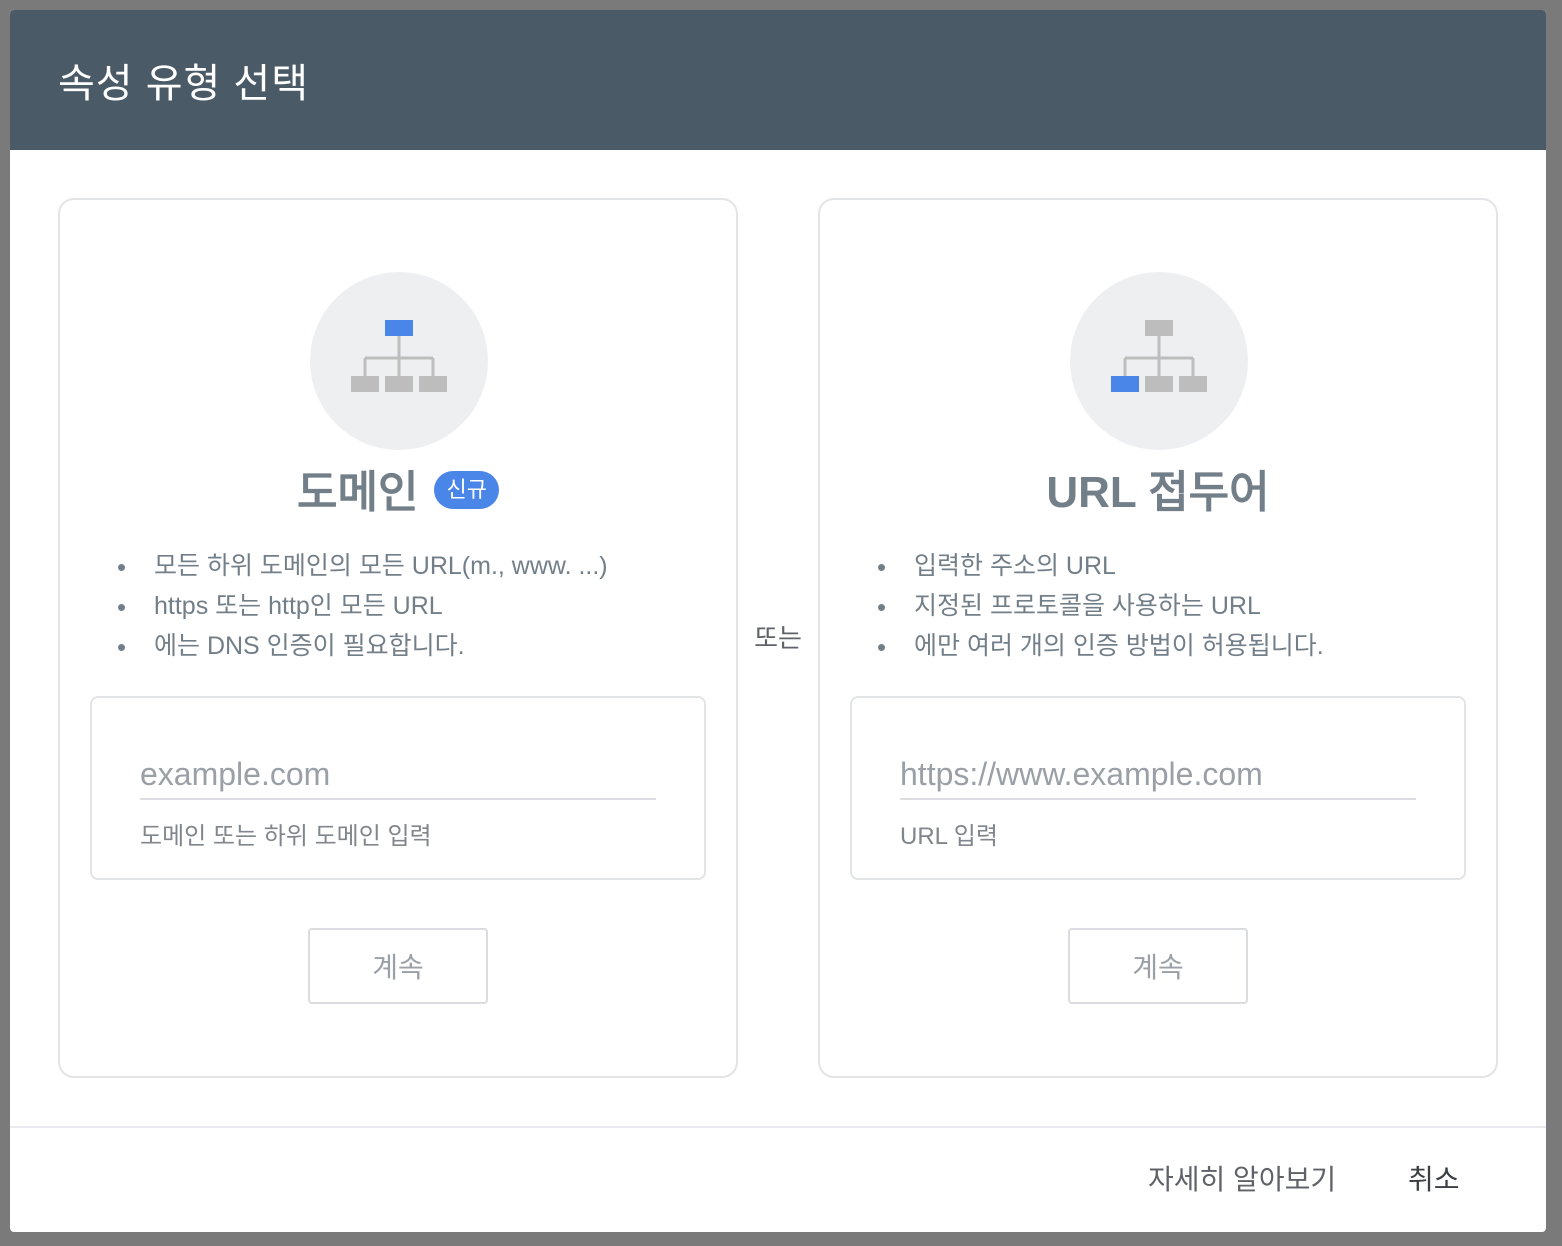 The width and height of the screenshot is (1562, 1246). What do you see at coordinates (778, 80) in the screenshot?
I see `dialog-header: 속성 유형 선택` at bounding box center [778, 80].